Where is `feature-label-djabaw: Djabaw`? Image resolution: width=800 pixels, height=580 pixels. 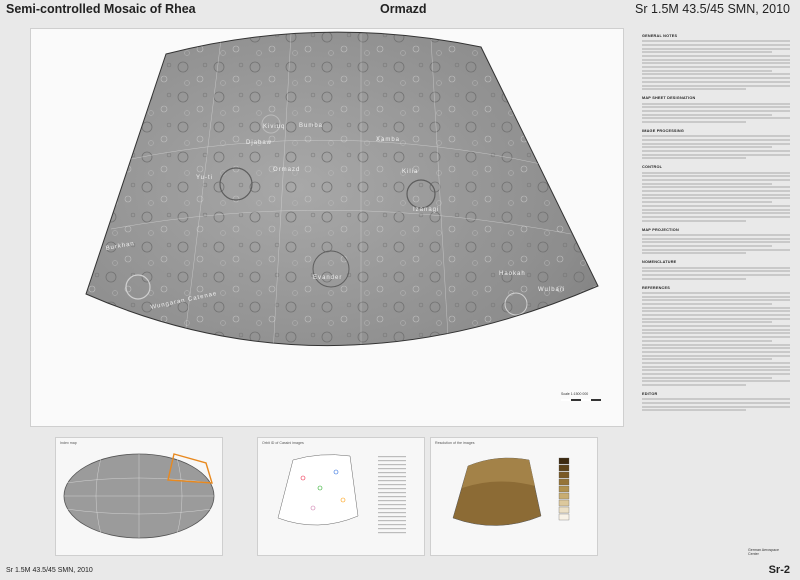
feature-label-djabaw: Djabaw is located at coordinates (259, 143).